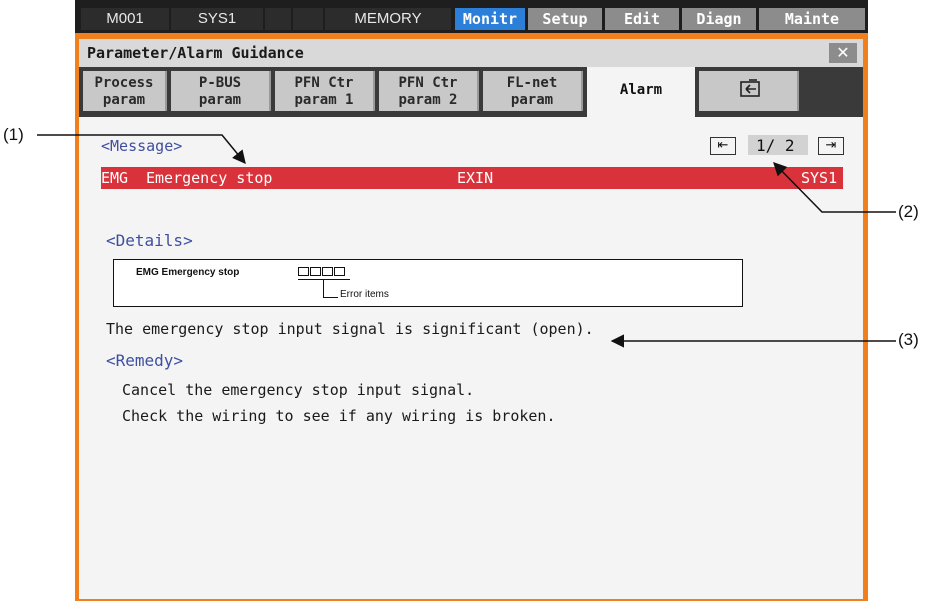 This screenshot has height=601, width=933. What do you see at coordinates (298, 390) in the screenshot?
I see `remedy-line: Cancel the emergency stop input signal.` at bounding box center [298, 390].